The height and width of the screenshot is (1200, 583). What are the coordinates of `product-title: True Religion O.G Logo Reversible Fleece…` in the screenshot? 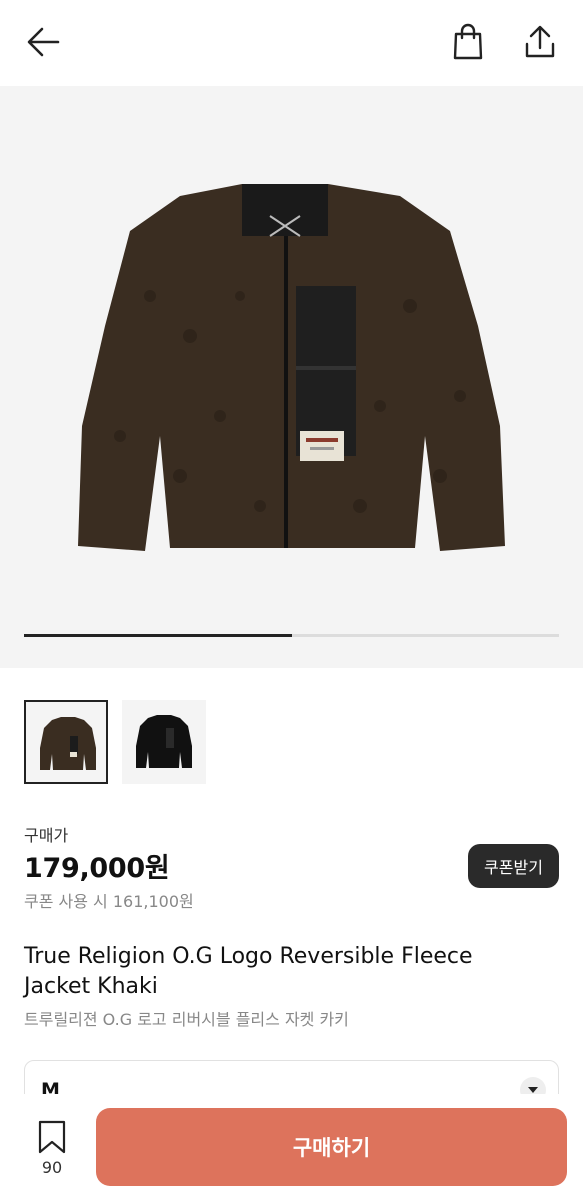 It's located at (248, 971).